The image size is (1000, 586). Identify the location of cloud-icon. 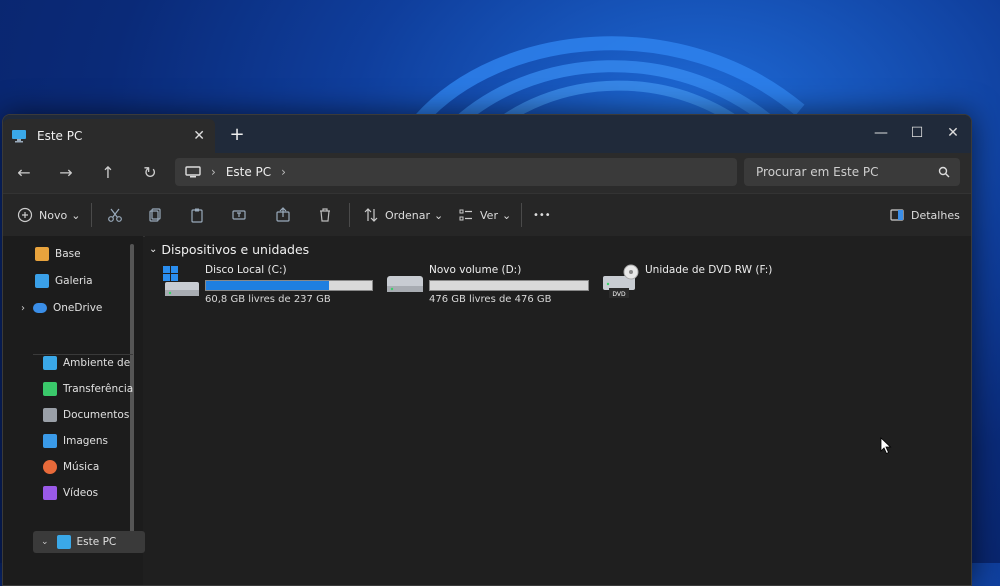
(40, 308).